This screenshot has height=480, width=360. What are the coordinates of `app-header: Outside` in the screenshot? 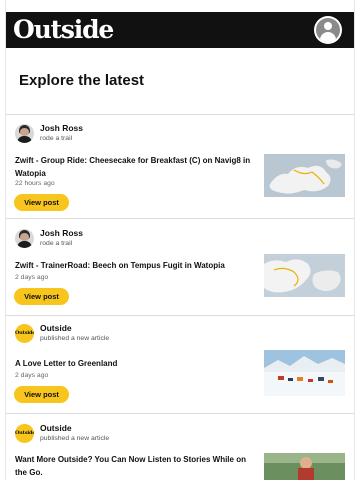 It's located at (180, 30).